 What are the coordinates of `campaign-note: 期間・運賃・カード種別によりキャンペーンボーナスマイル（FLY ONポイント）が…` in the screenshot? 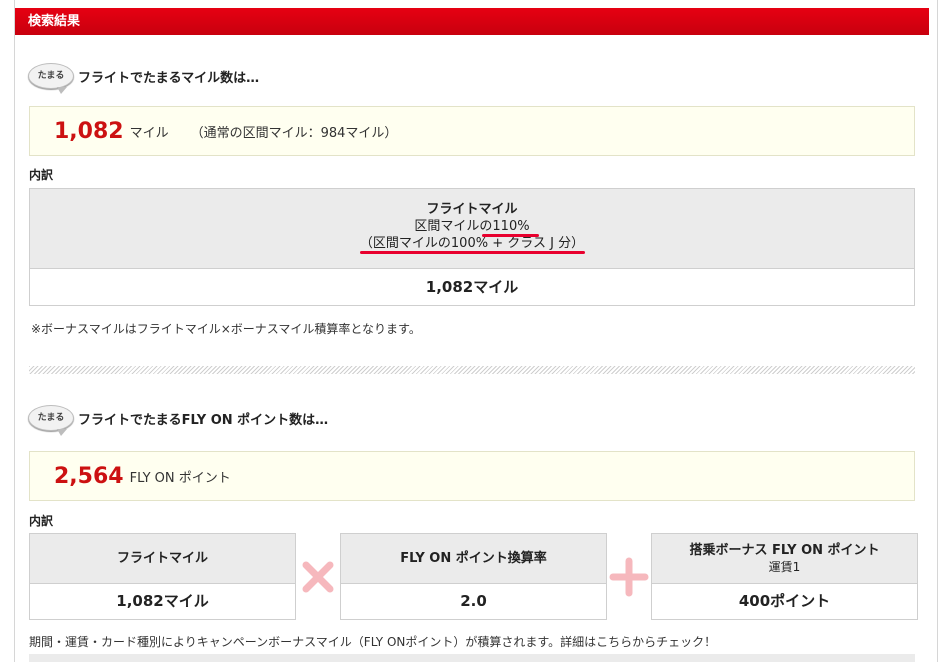 It's located at (373, 642).